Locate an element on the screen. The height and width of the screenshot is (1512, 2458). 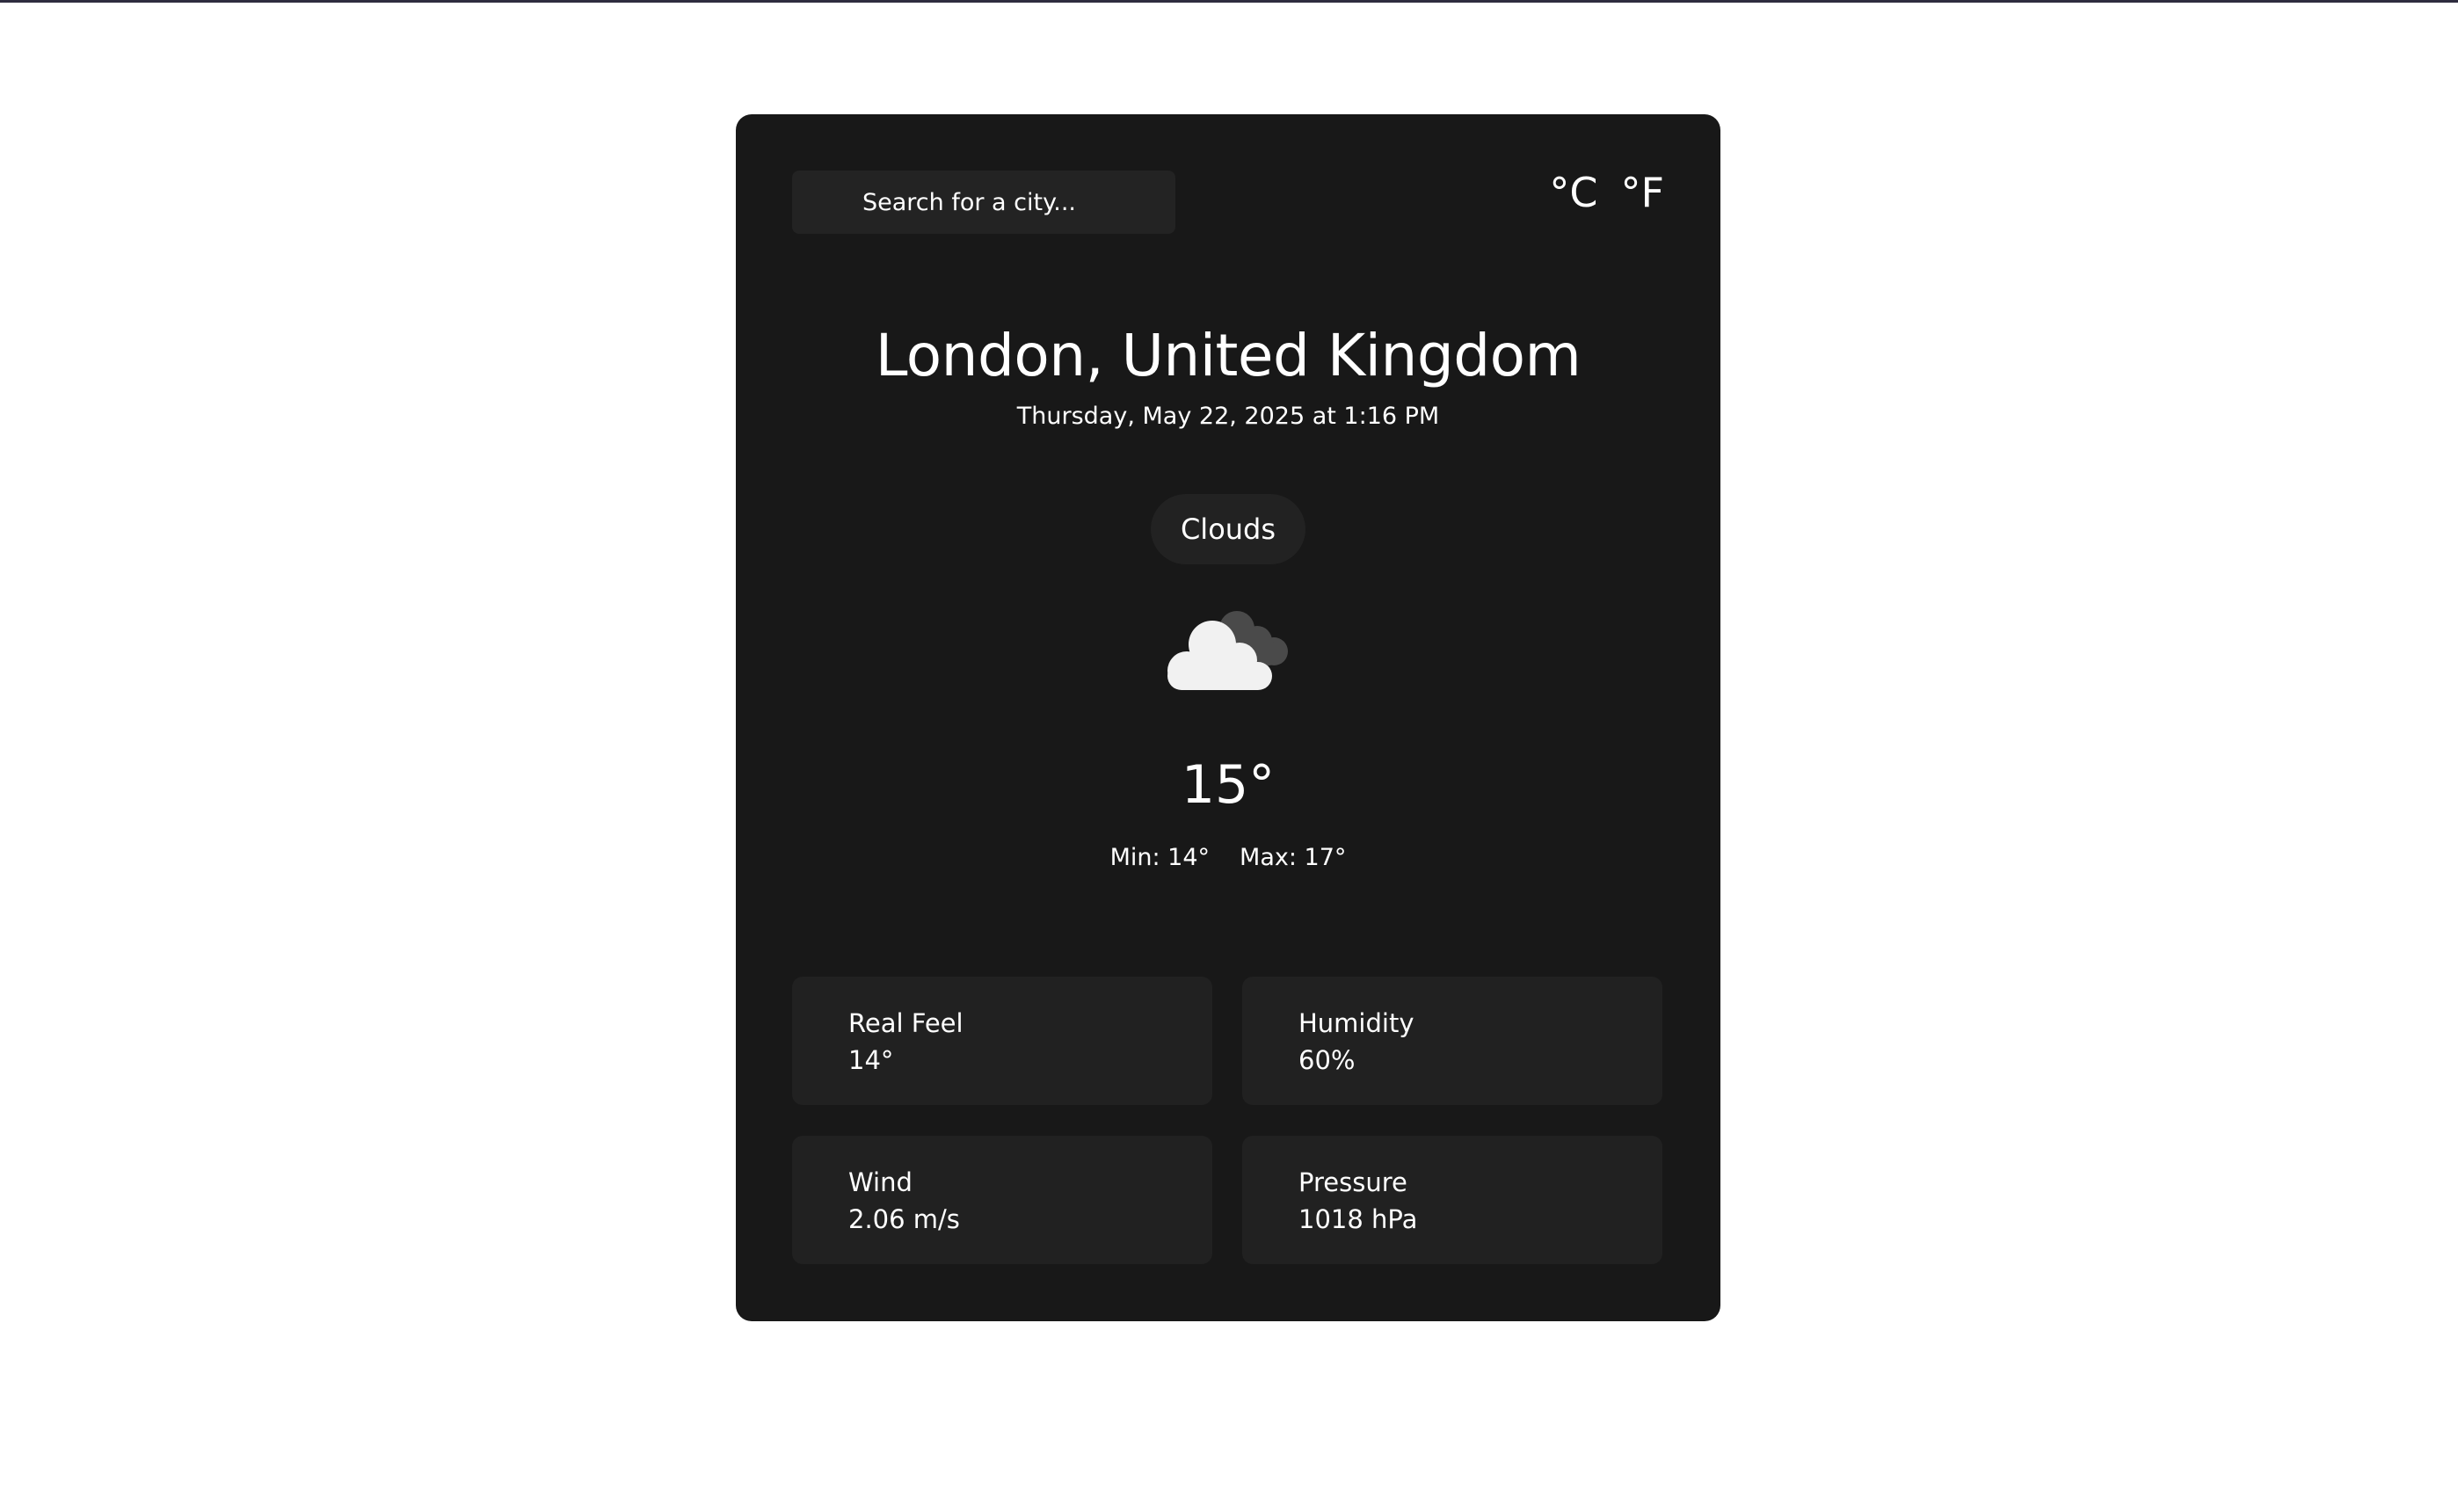
condition-badge: Clouds is located at coordinates (1228, 529).